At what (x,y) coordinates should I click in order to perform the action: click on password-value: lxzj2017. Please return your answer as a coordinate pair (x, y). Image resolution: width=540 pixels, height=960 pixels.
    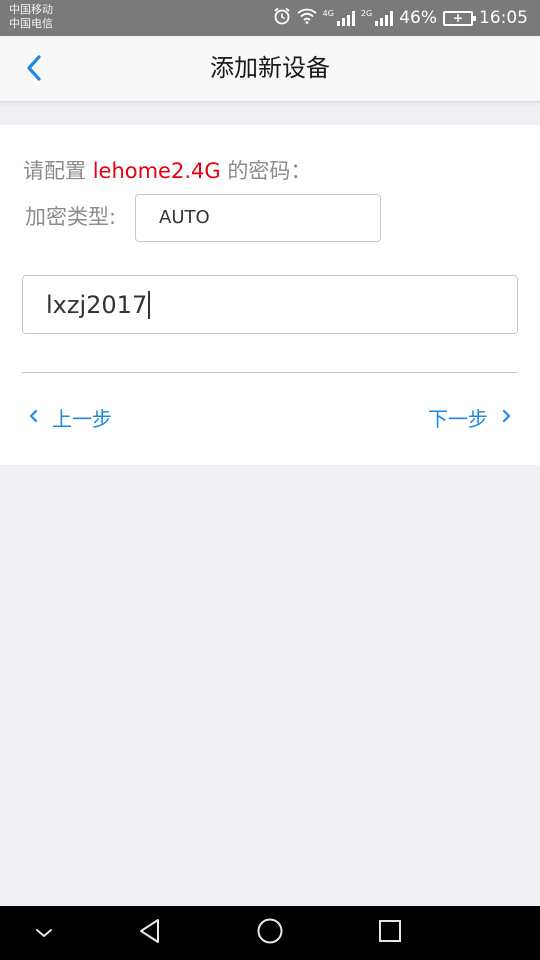
    Looking at the image, I should click on (97, 304).